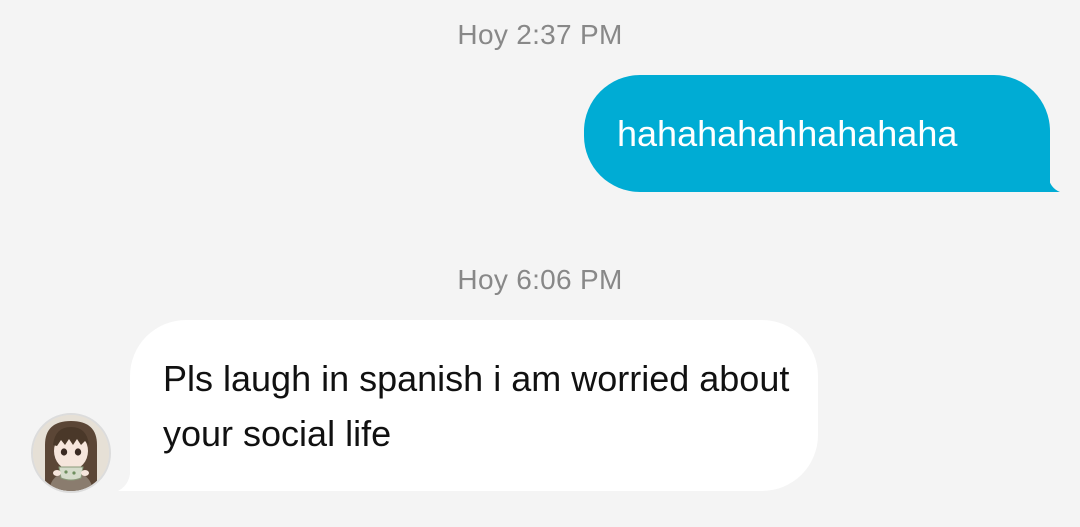  I want to click on message-timestamp: Hoy 2:37 PM, so click(540, 34).